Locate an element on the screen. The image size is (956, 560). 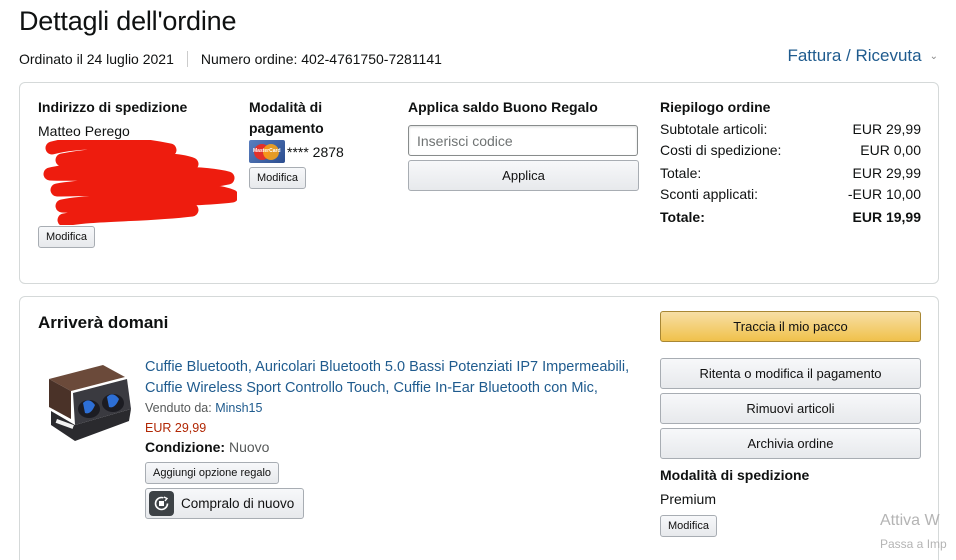
apply-gift-card-button: Applica is located at coordinates (523, 175).